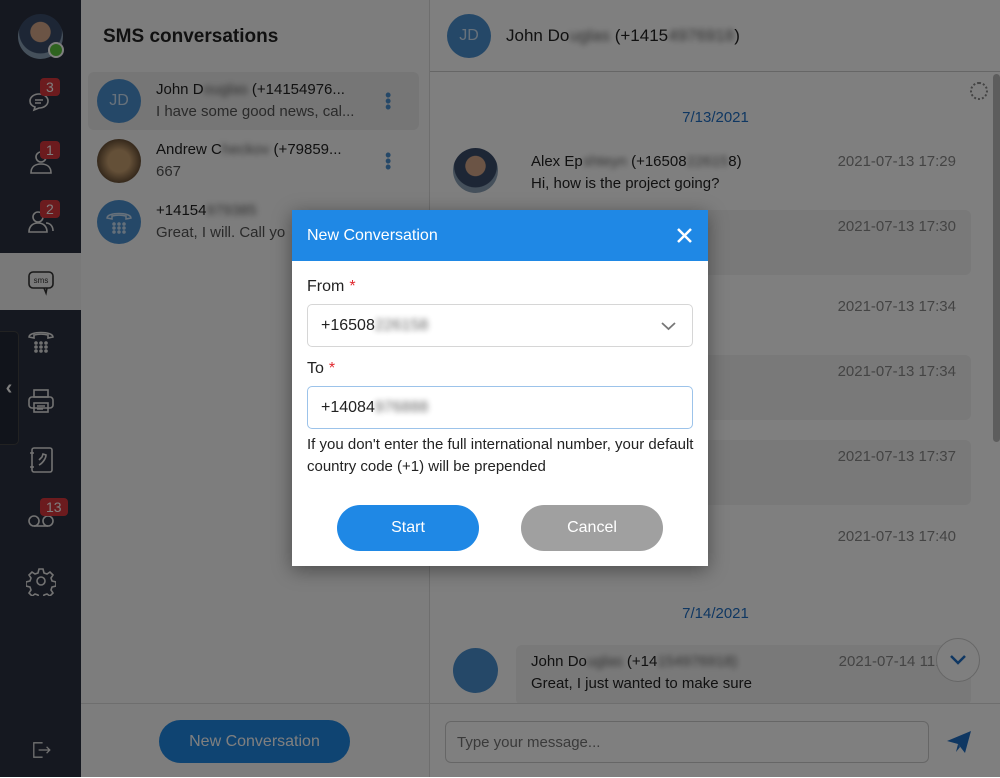  What do you see at coordinates (500, 325) in the screenshot?
I see `from-select: +16508 226158` at bounding box center [500, 325].